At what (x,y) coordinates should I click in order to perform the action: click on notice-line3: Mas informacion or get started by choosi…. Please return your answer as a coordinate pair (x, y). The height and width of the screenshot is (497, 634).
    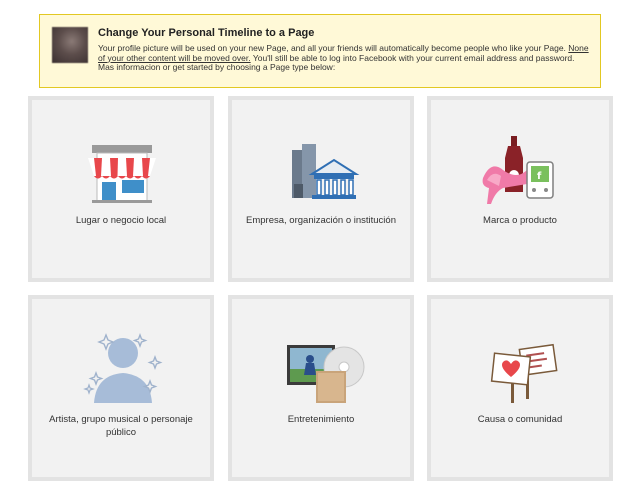
    Looking at the image, I should click on (217, 67).